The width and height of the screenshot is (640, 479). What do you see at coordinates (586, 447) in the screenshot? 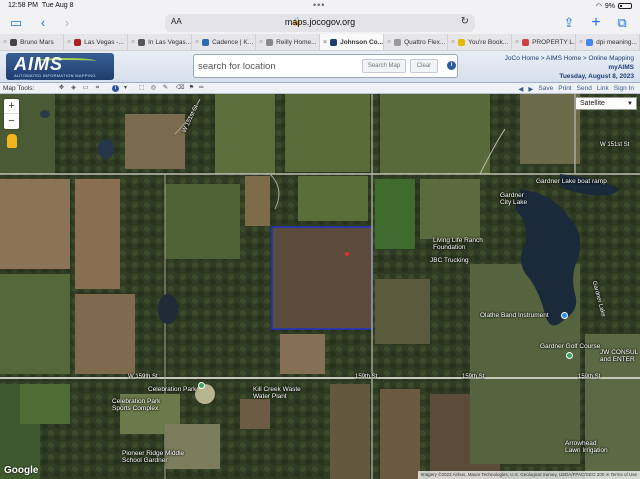
I see `poi-label: Arrowhead Lawn Irrigation` at bounding box center [586, 447].